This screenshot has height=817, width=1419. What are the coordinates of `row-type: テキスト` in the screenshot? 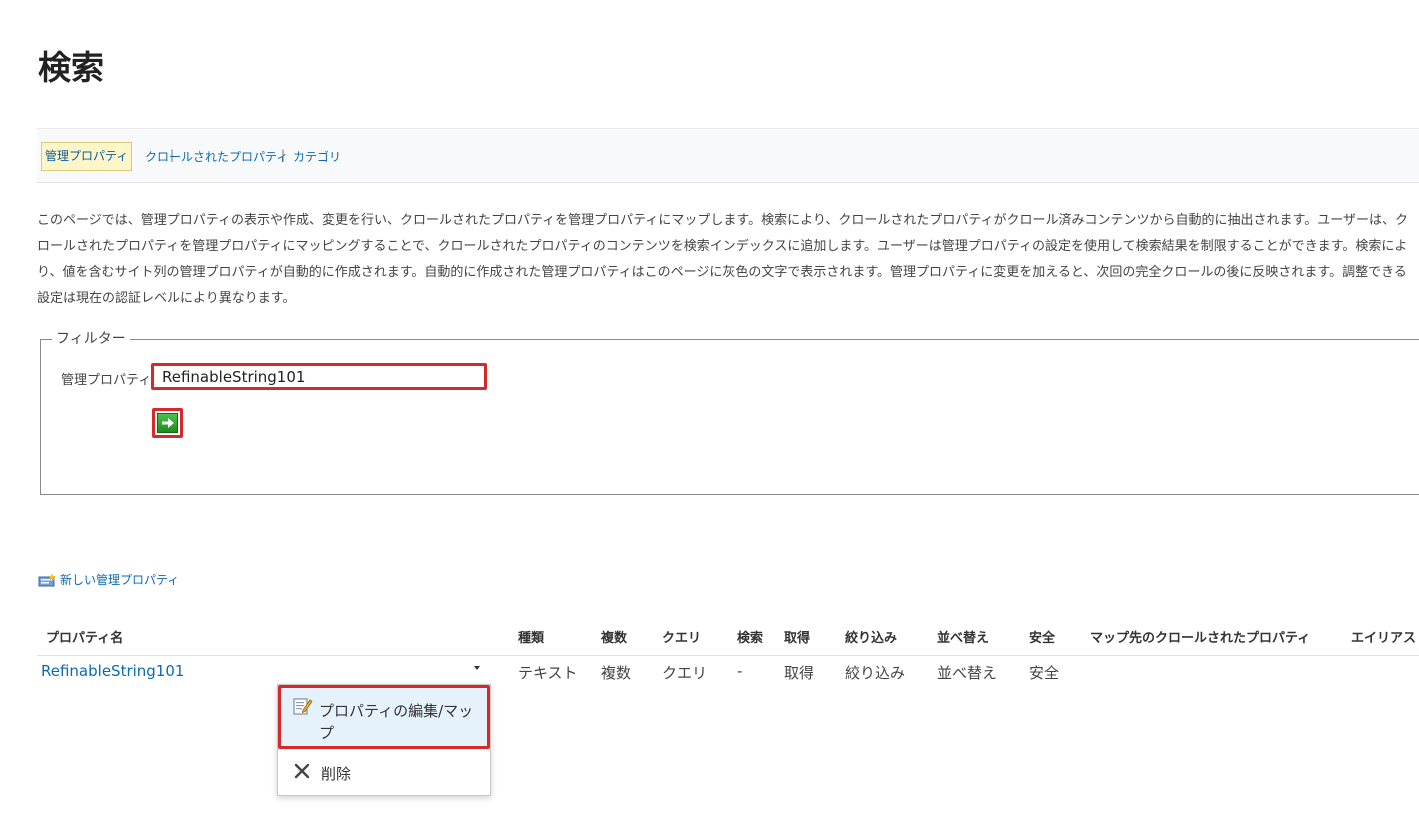 It's located at (548, 673).